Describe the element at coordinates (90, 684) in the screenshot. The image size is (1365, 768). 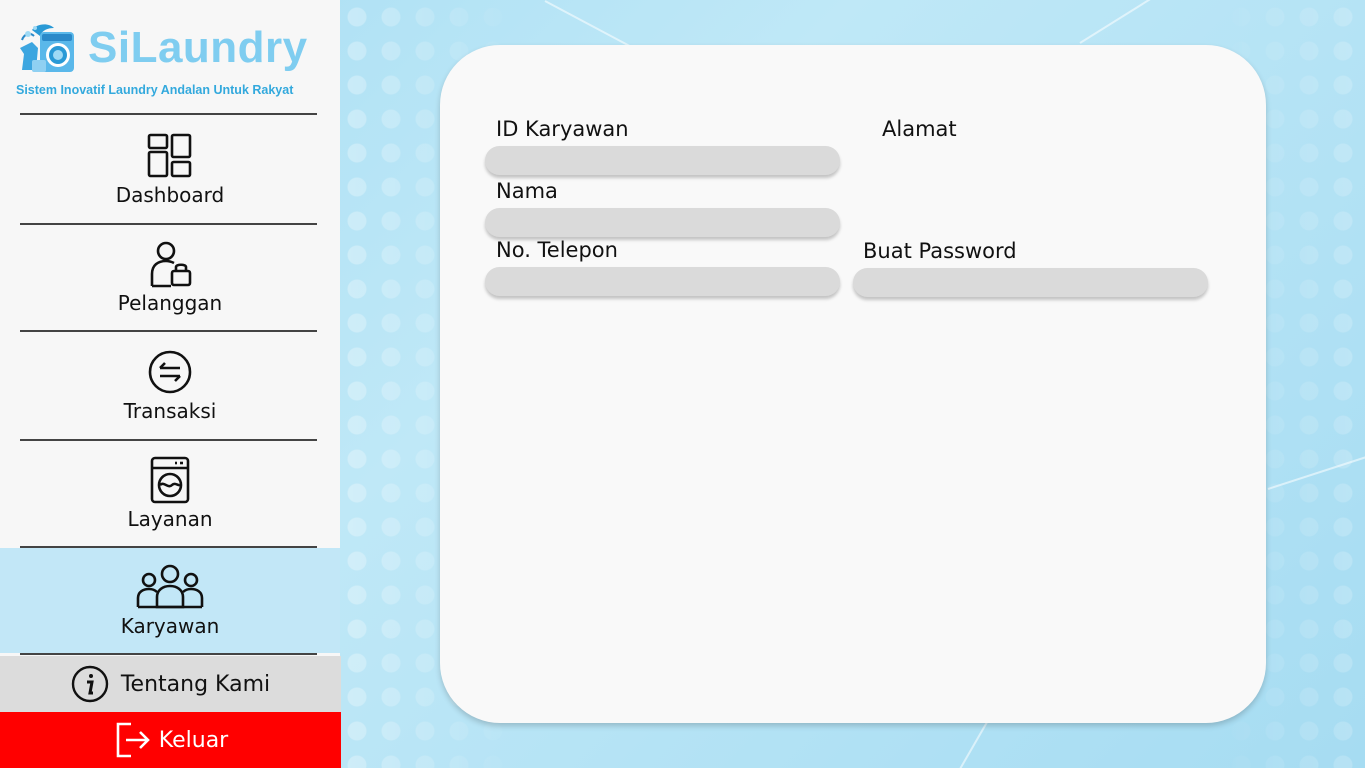
I see `info-icon` at that location.